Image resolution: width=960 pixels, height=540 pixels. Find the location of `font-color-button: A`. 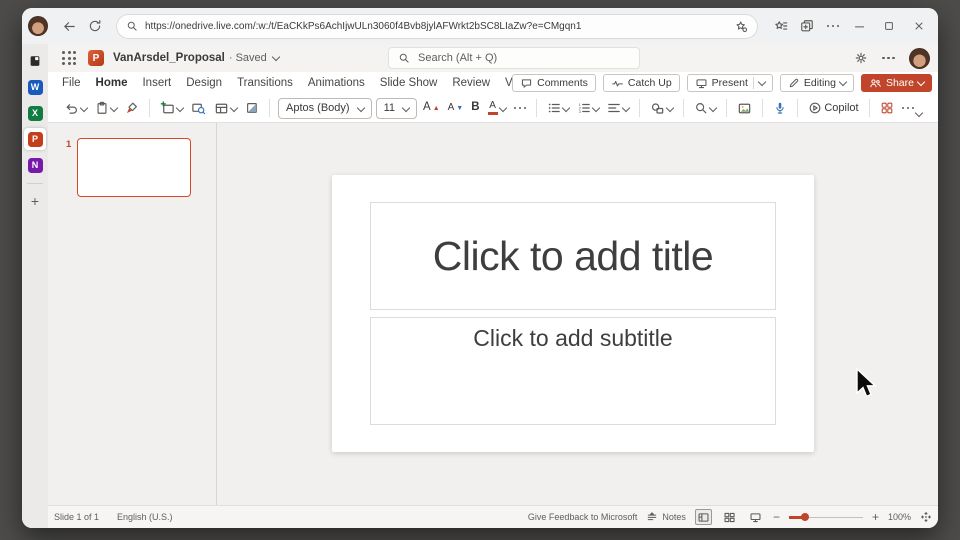

font-color-button: A is located at coordinates (497, 108).